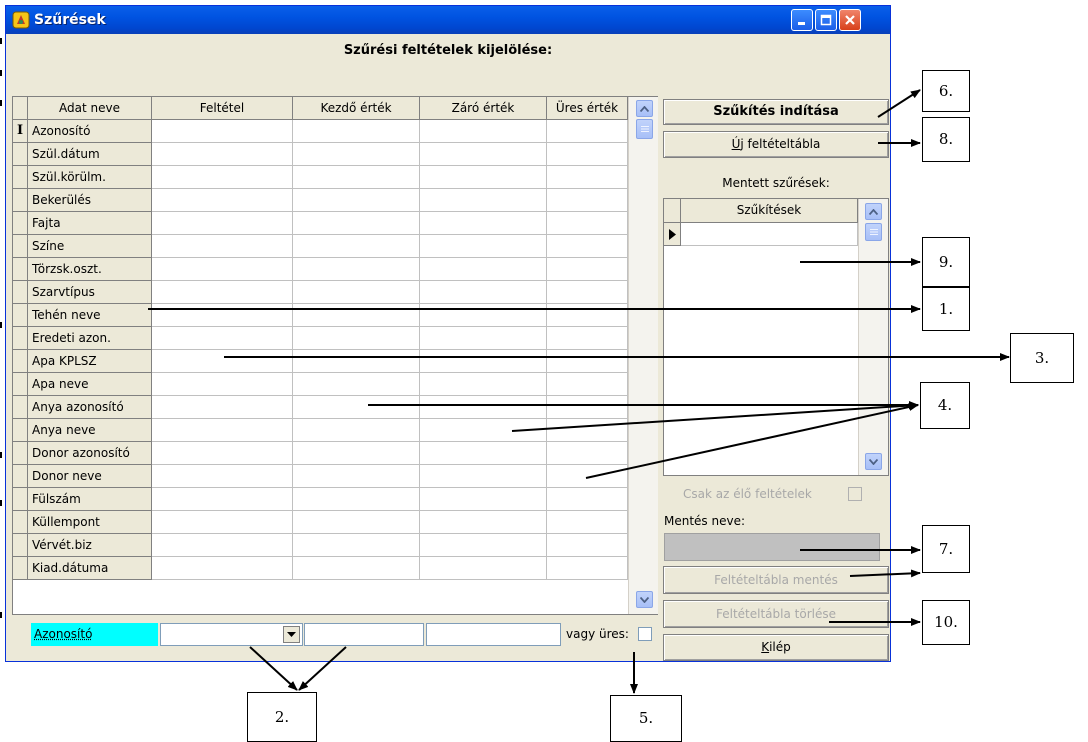 Image resolution: width=1088 pixels, height=742 pixels. Describe the element at coordinates (946, 139) in the screenshot. I see `callout-8: 8.` at that location.